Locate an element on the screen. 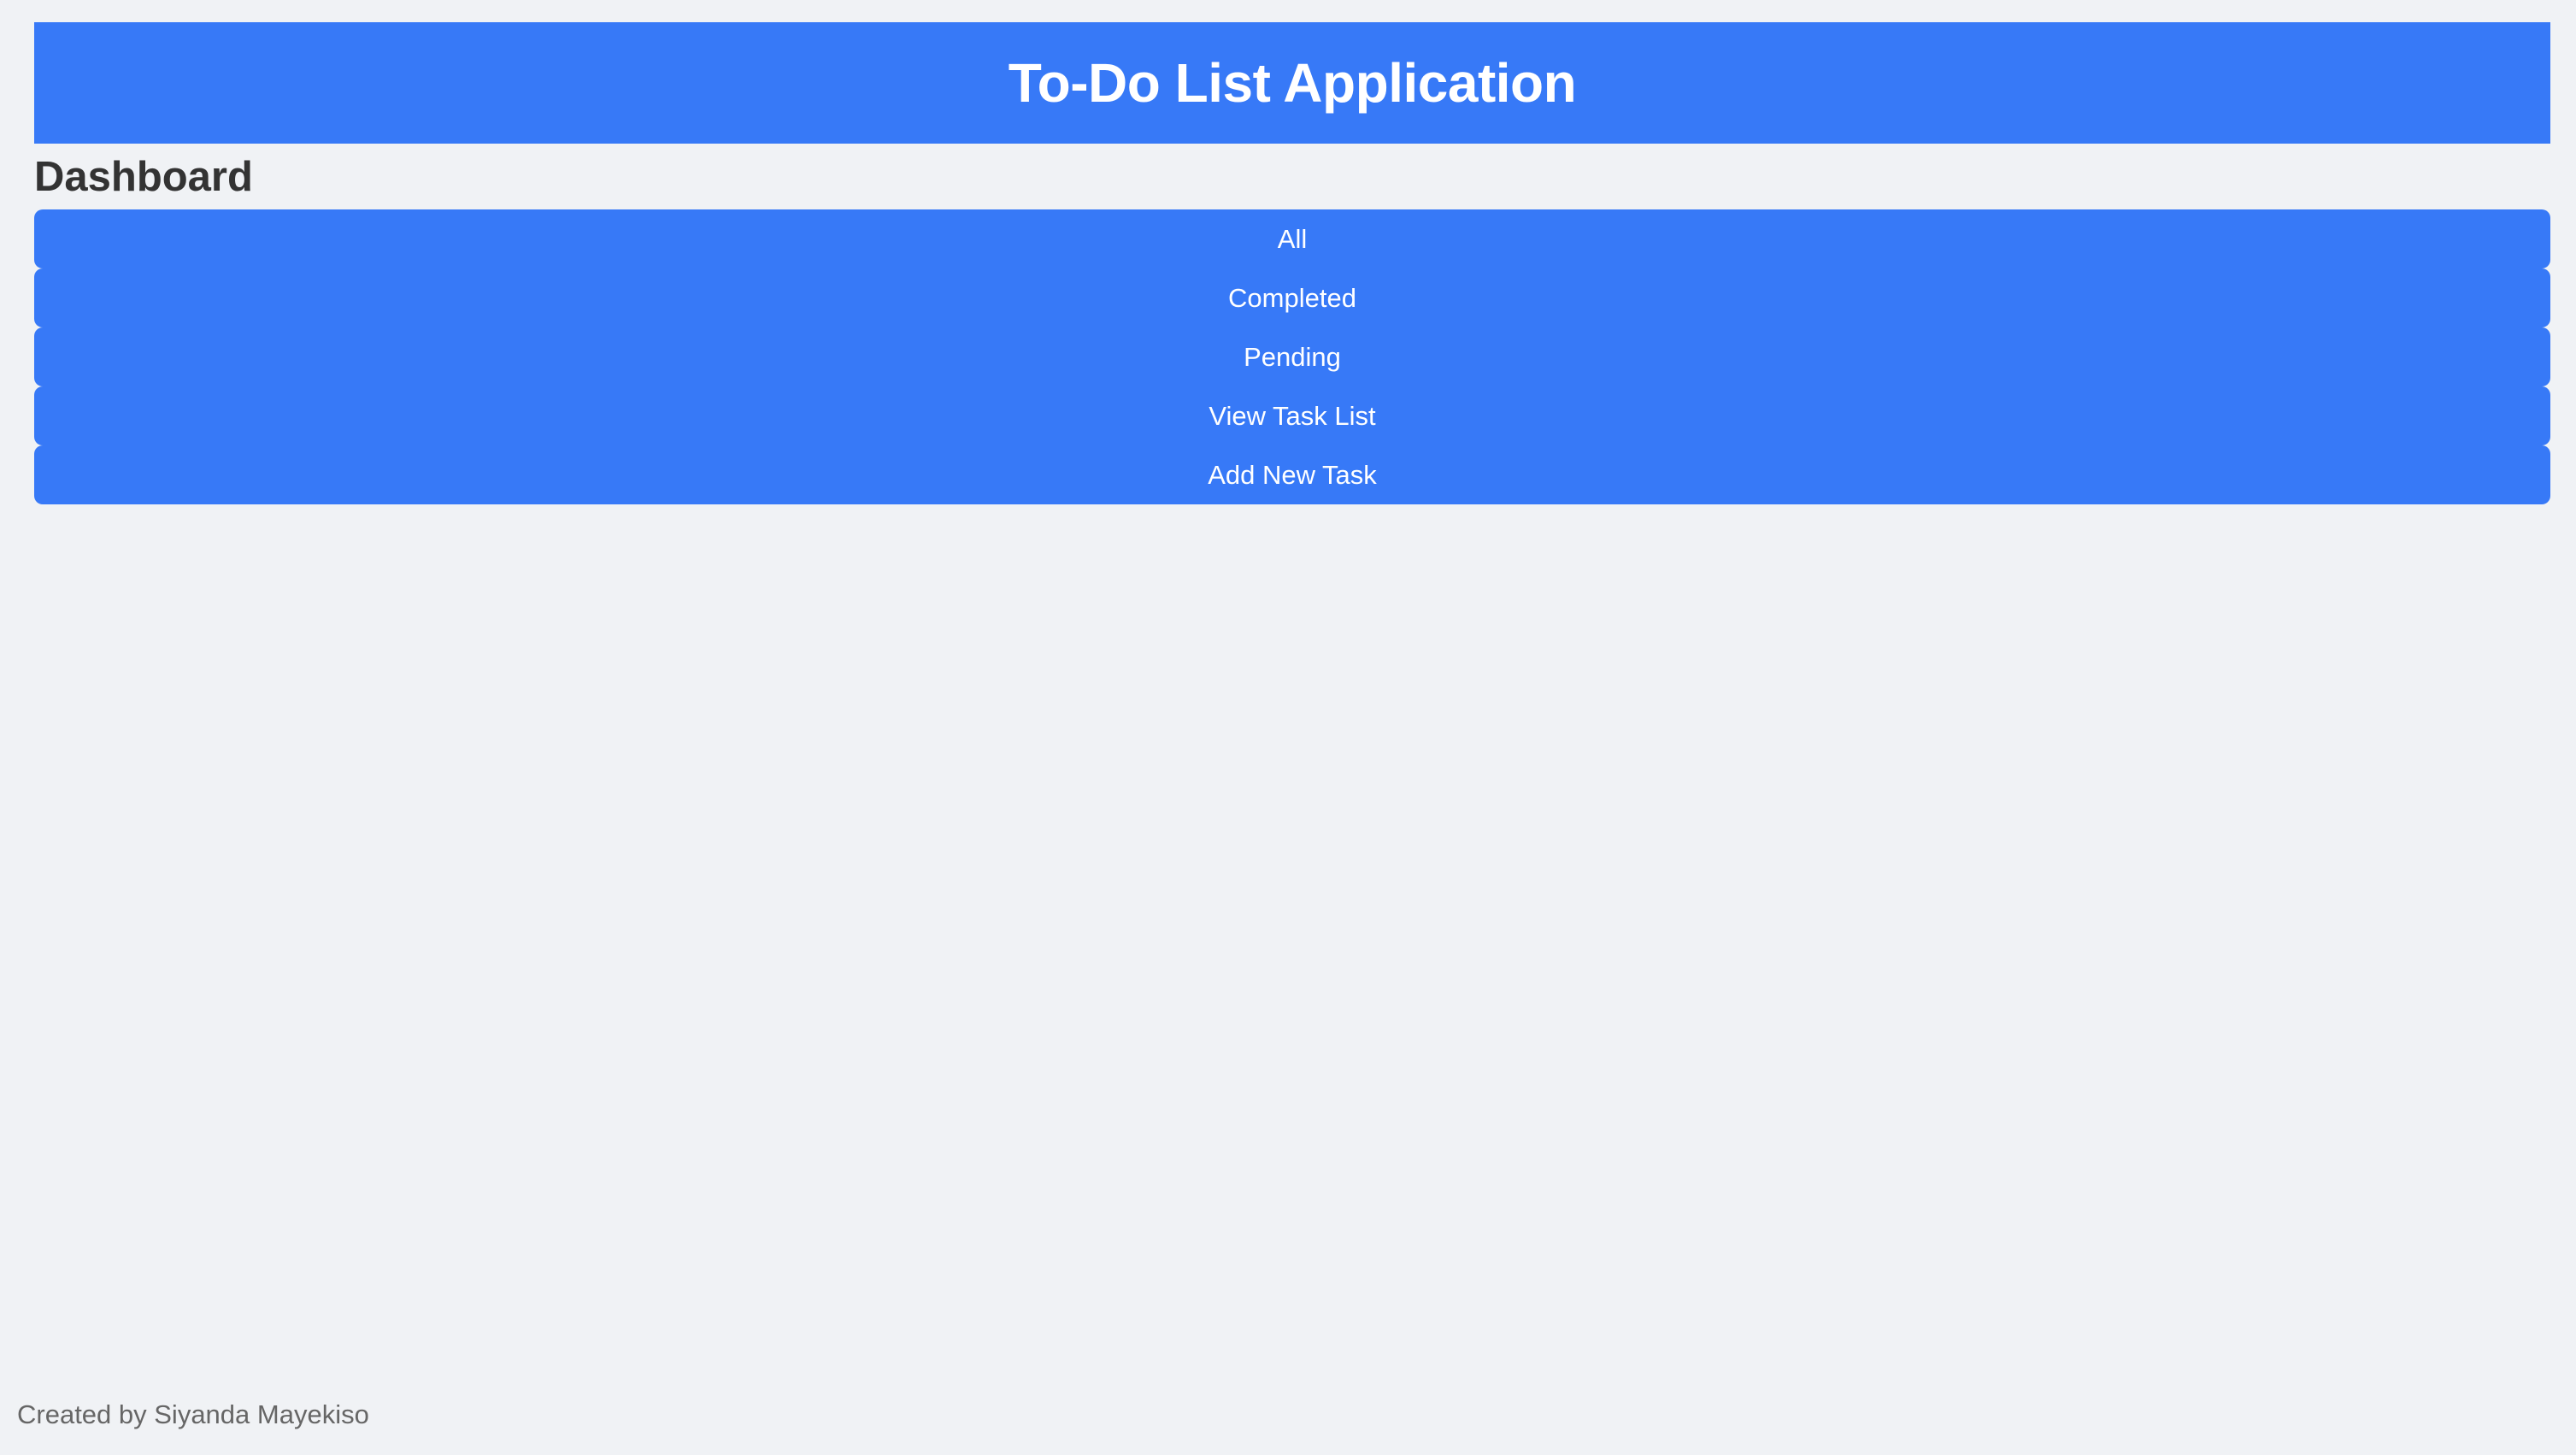  pending-tasks-button: Pending is located at coordinates (1292, 357).